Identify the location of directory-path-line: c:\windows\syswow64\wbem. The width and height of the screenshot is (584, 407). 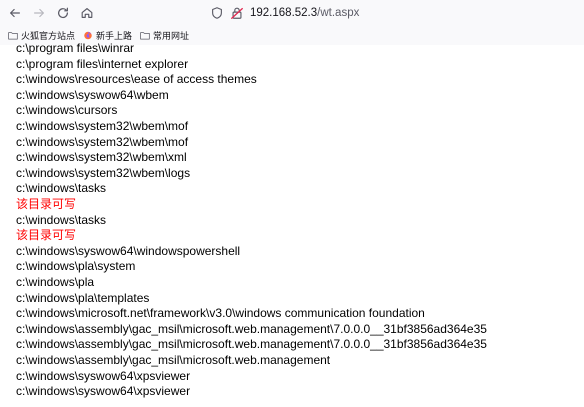
(92, 94).